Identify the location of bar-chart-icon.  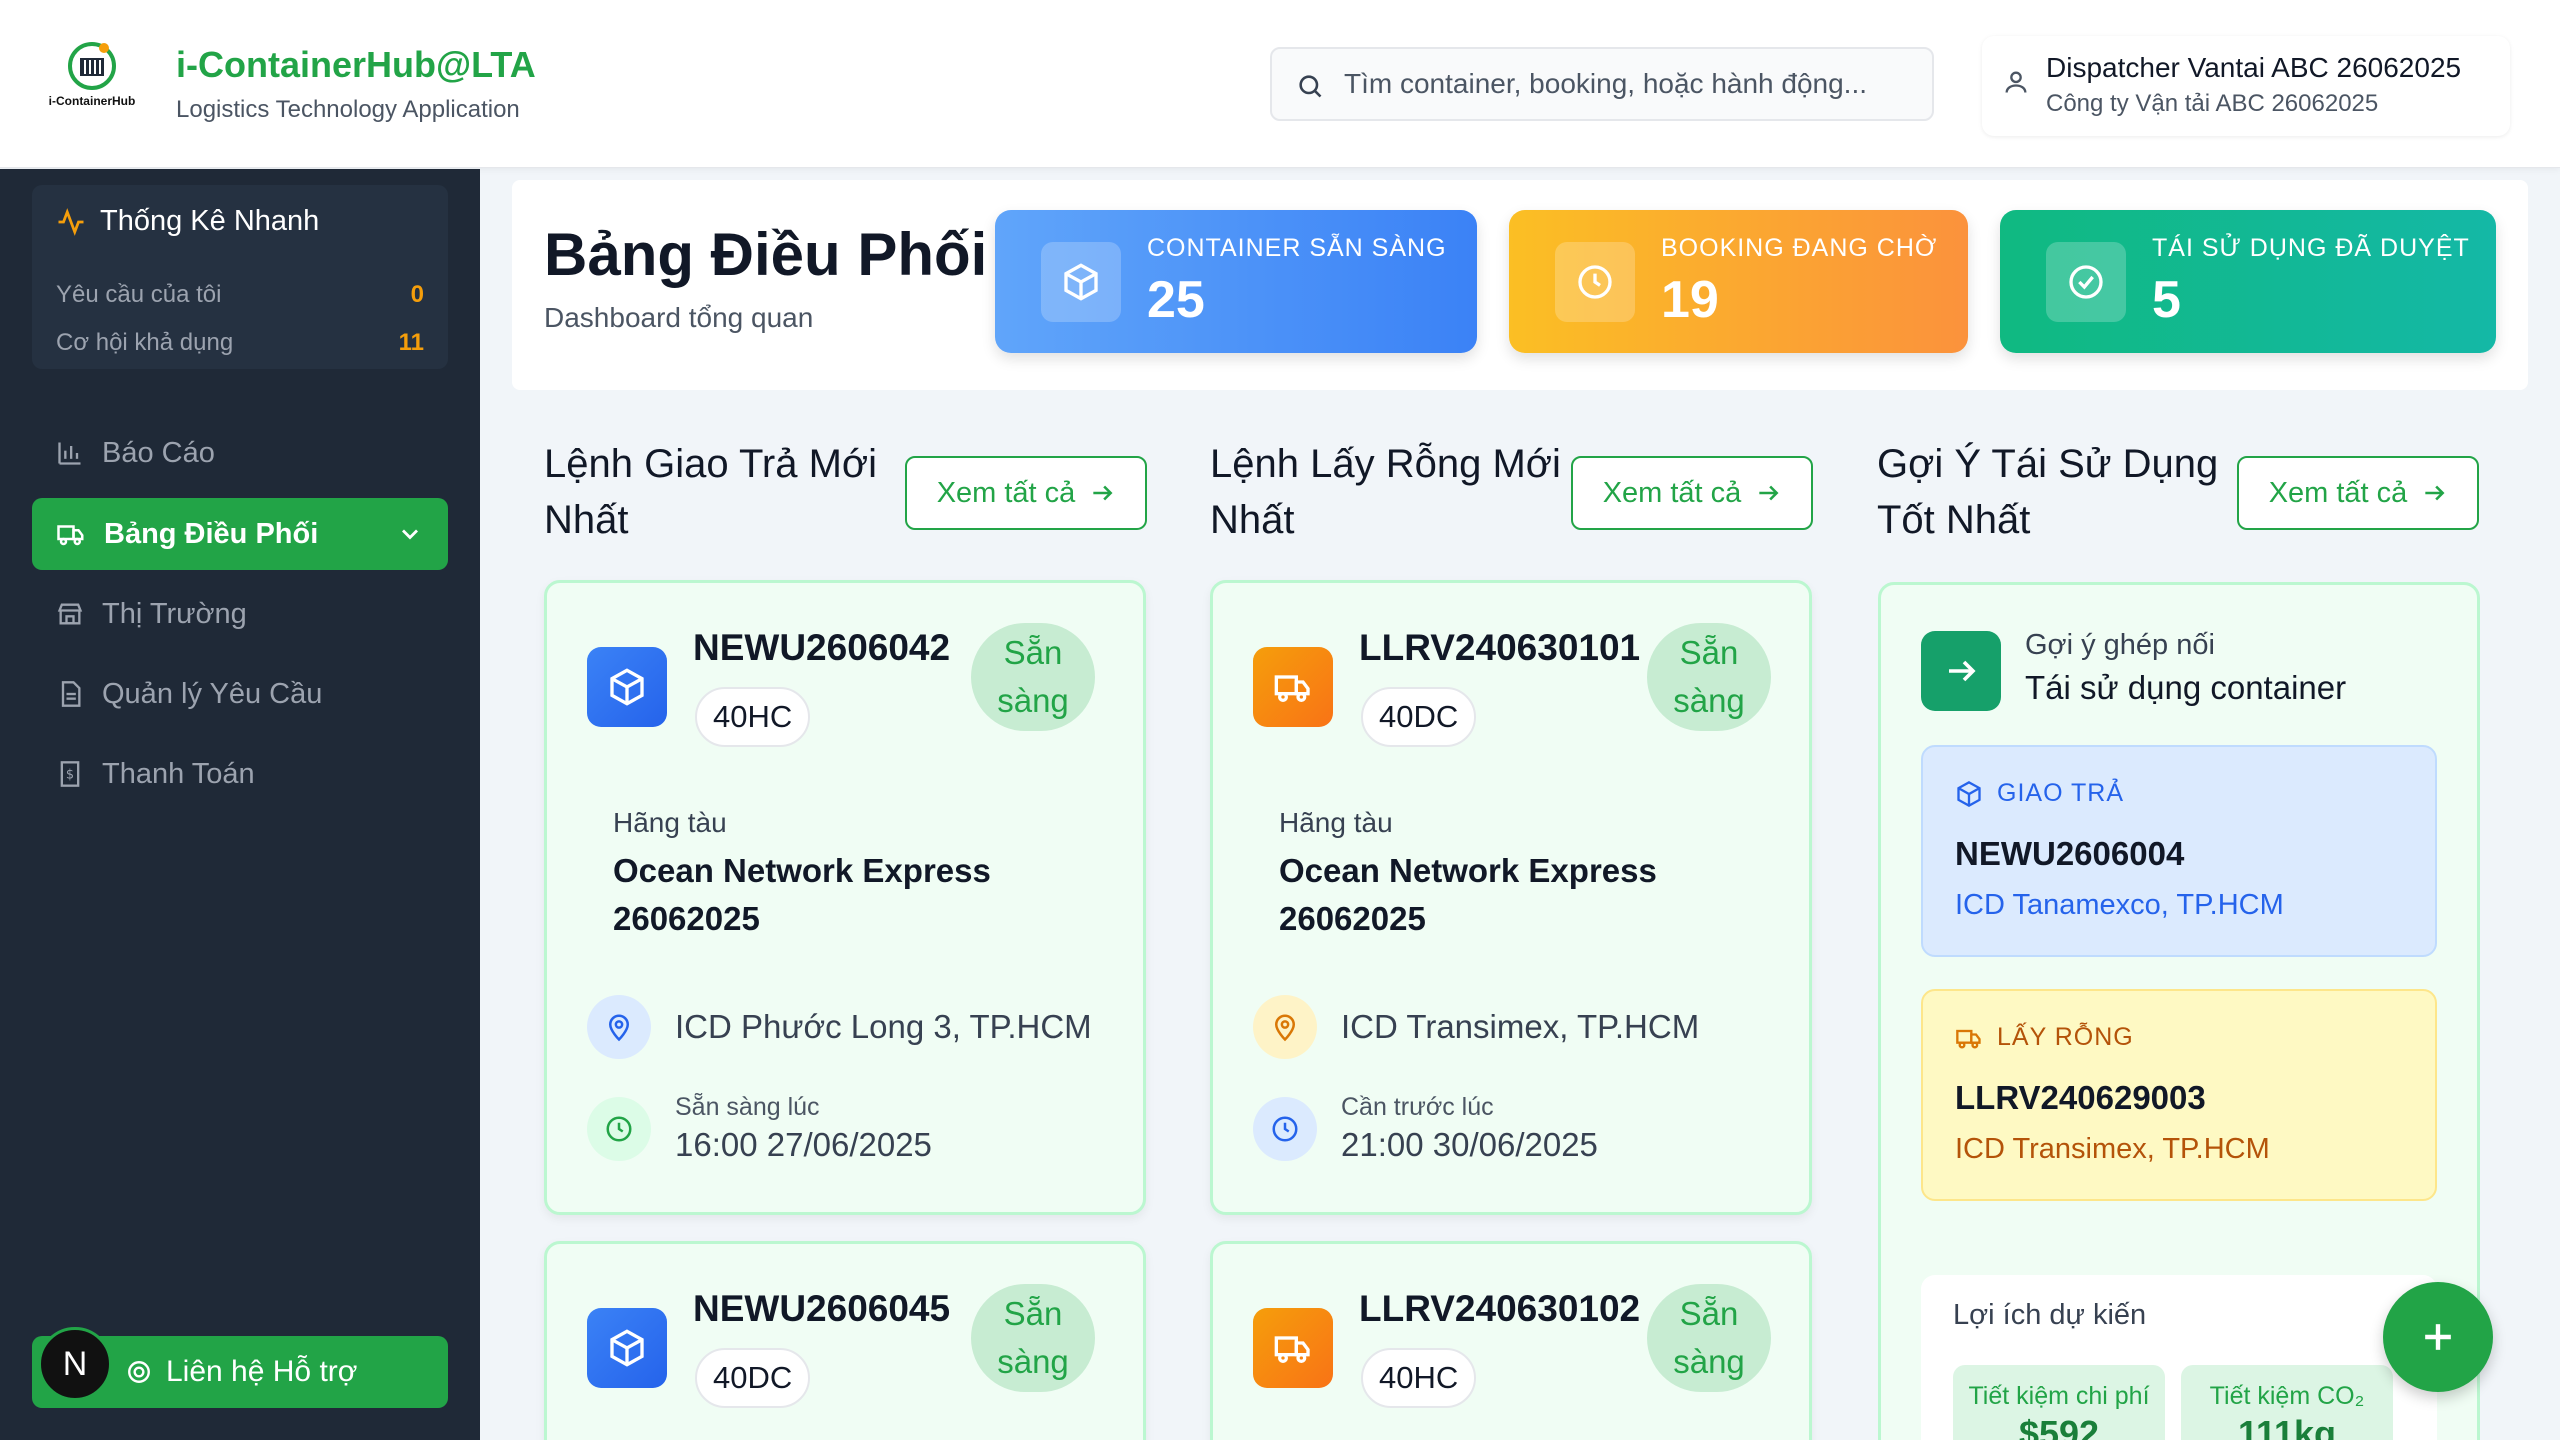
(70, 453).